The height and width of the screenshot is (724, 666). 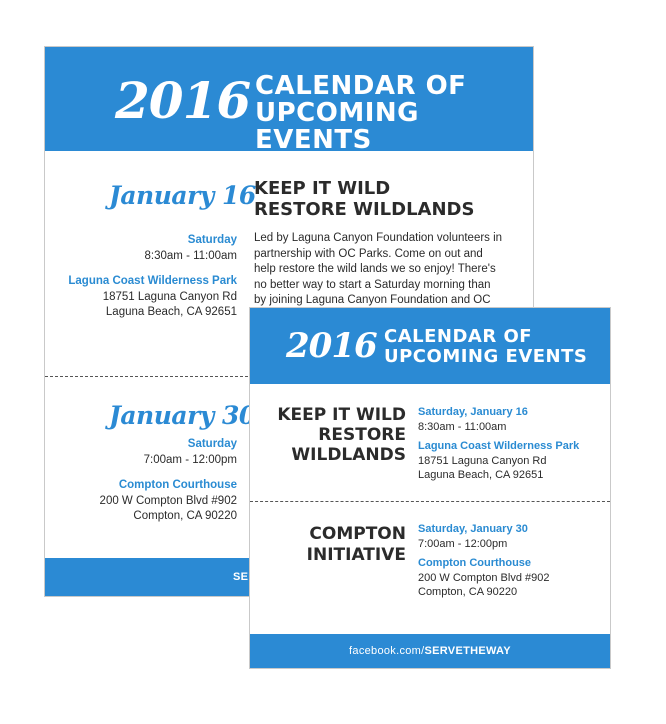 I want to click on event2-date: Saturday, January 30, so click(x=473, y=529).